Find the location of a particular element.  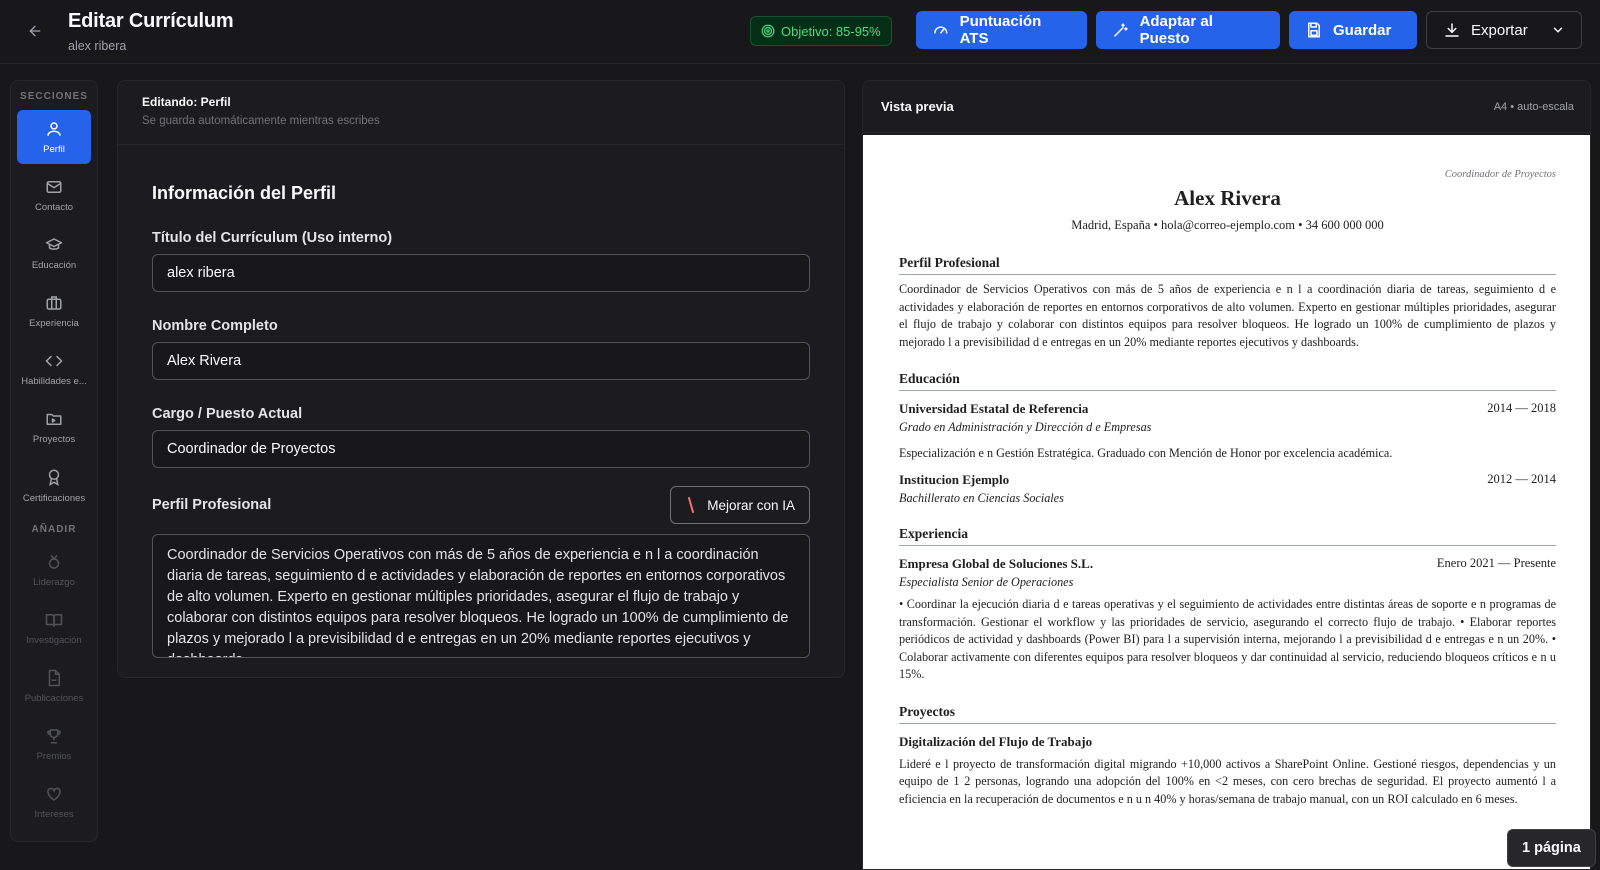

code-icon is located at coordinates (54, 360).